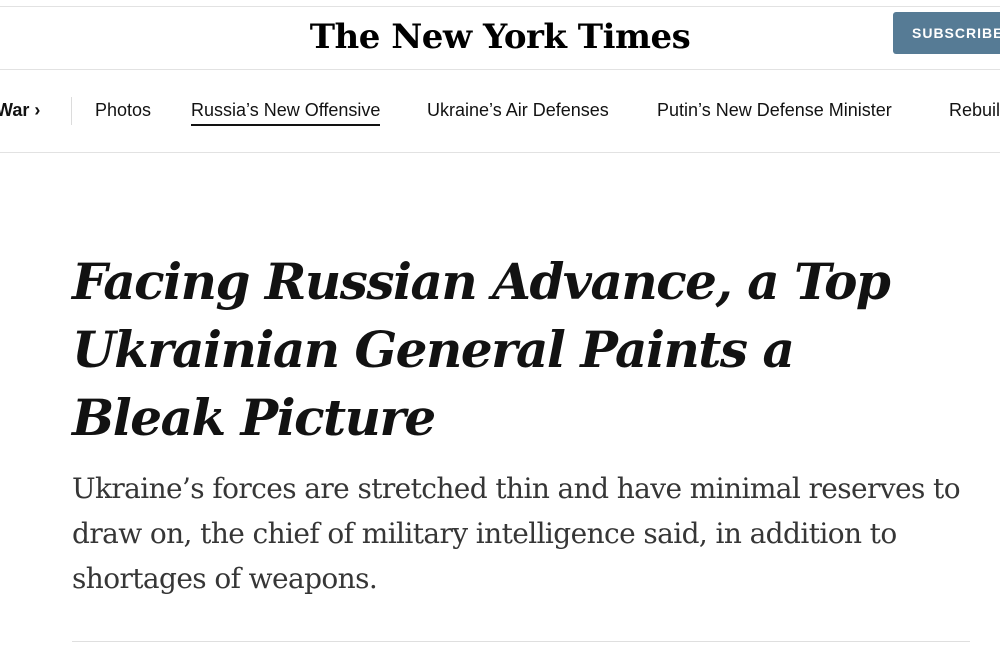 This screenshot has height=645, width=1000. Describe the element at coordinates (500, 152) in the screenshot. I see `nav-divider` at that location.